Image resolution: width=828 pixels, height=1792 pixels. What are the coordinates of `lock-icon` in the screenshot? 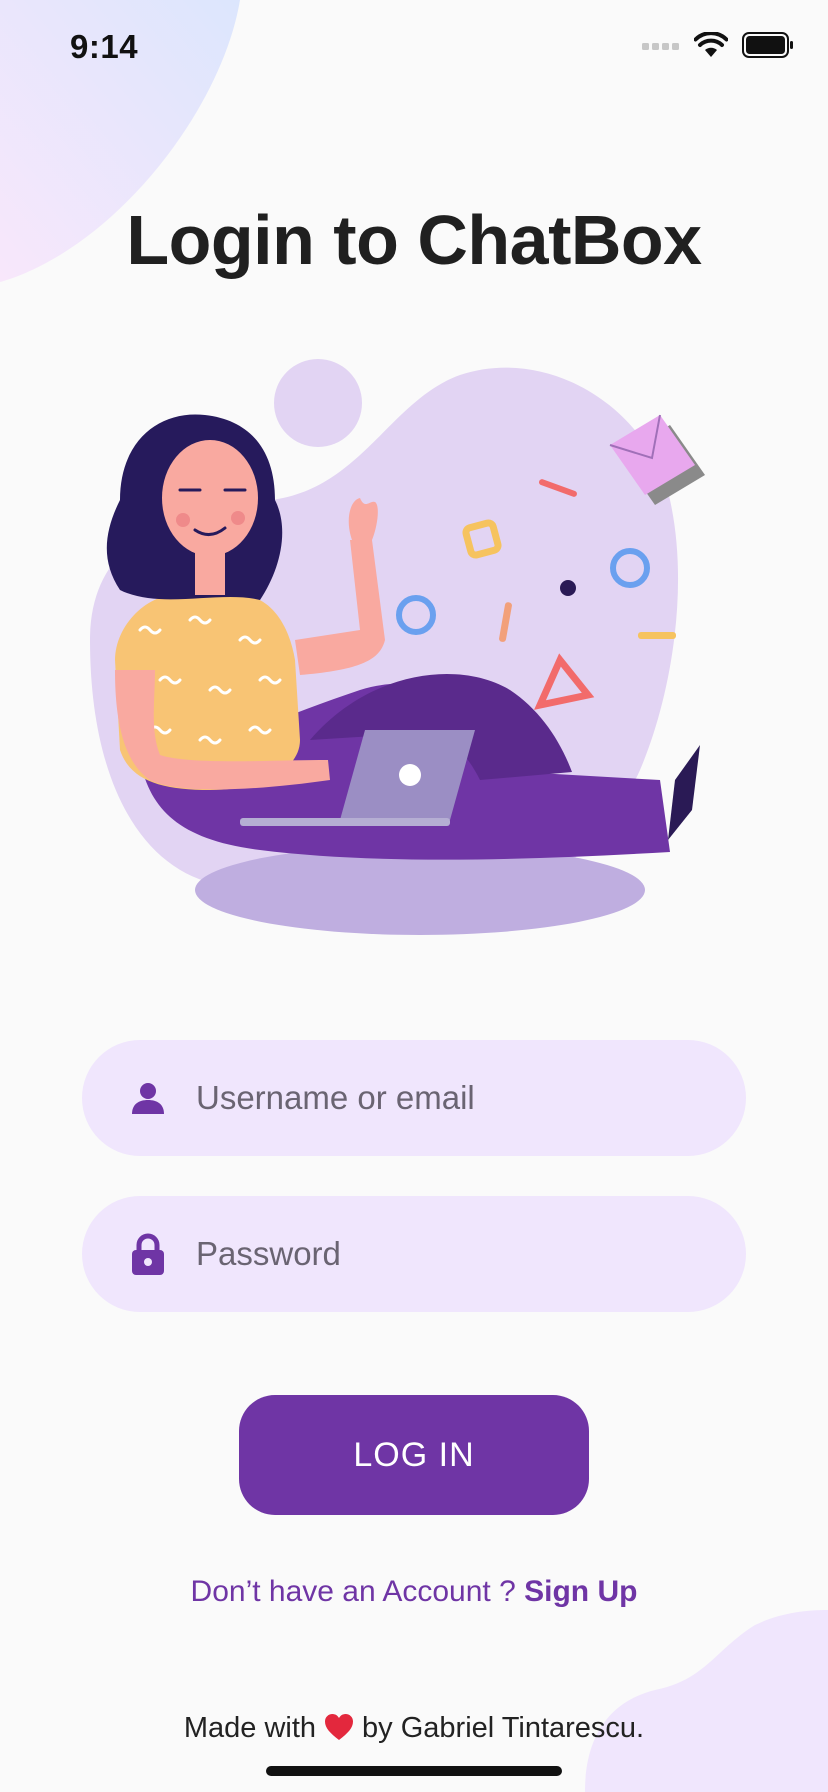 It's located at (148, 1254).